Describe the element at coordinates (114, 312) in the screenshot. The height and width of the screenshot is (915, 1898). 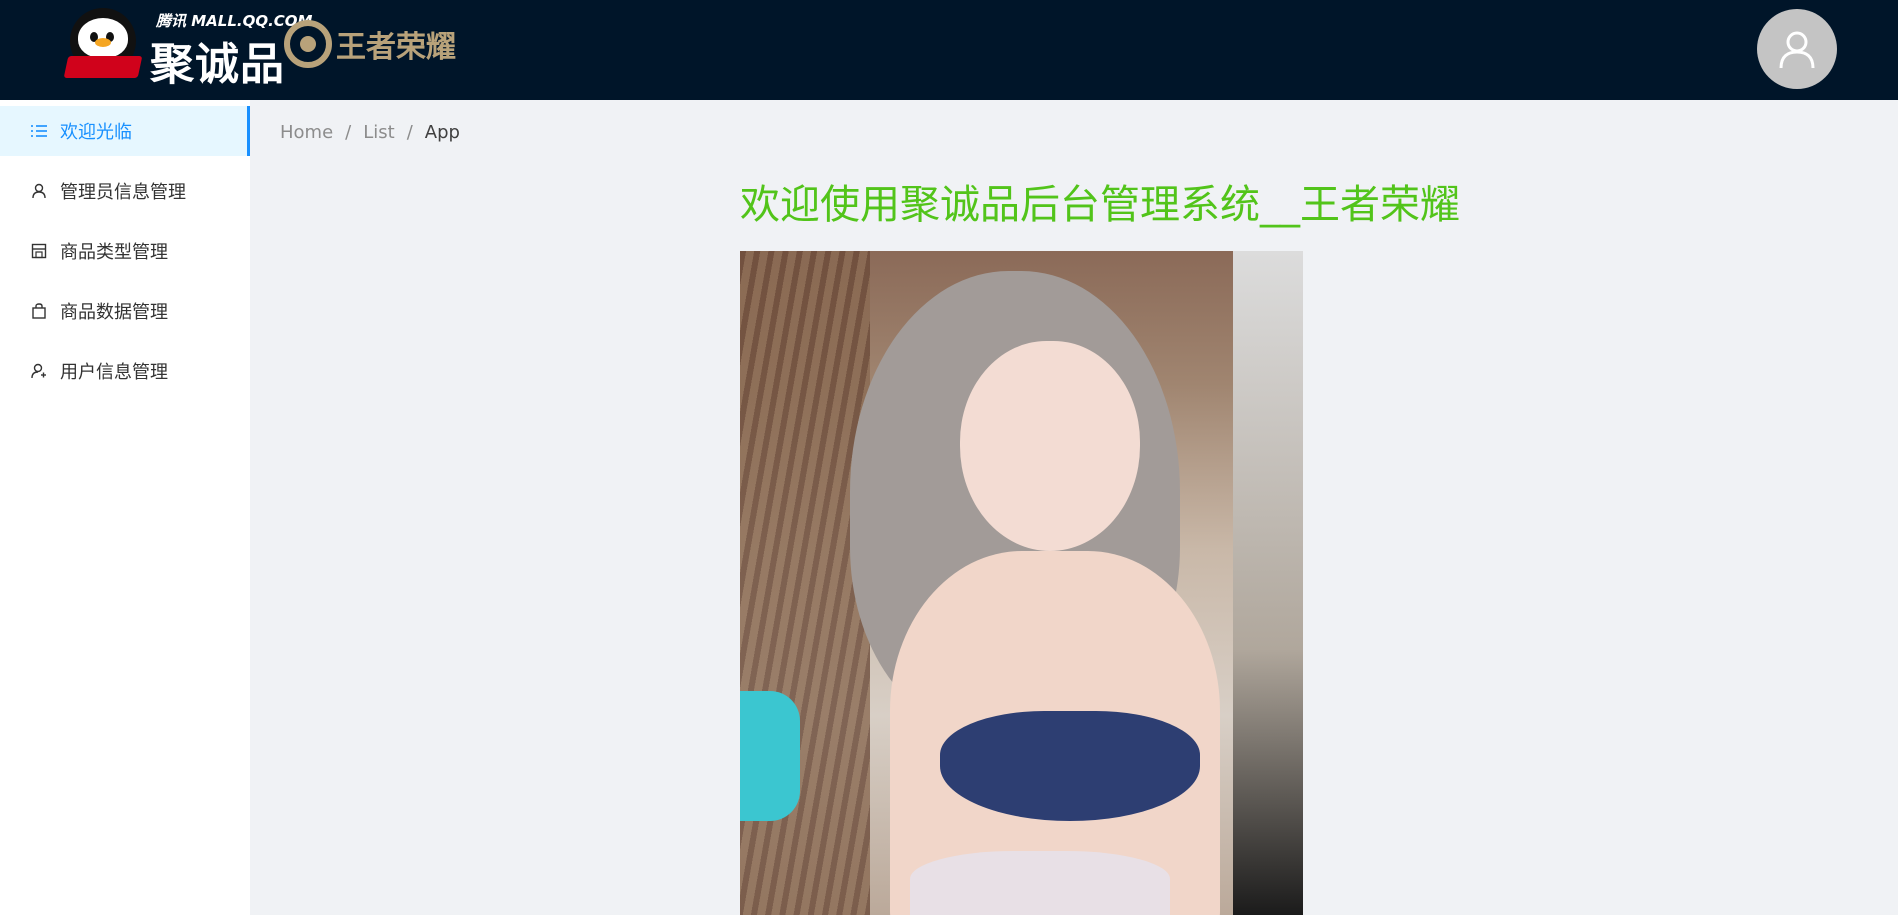
I see `sidebar-item-label: 商品数据管理` at that location.